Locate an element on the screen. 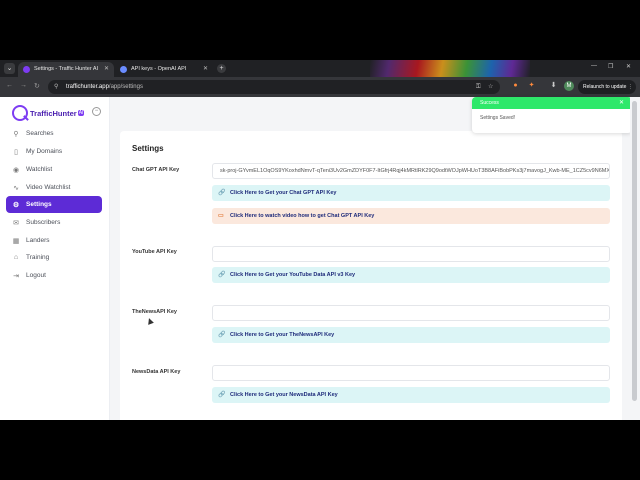 This screenshot has height=480, width=640. chatgpt-key-label: Chat GPT API Key is located at coordinates (156, 170).